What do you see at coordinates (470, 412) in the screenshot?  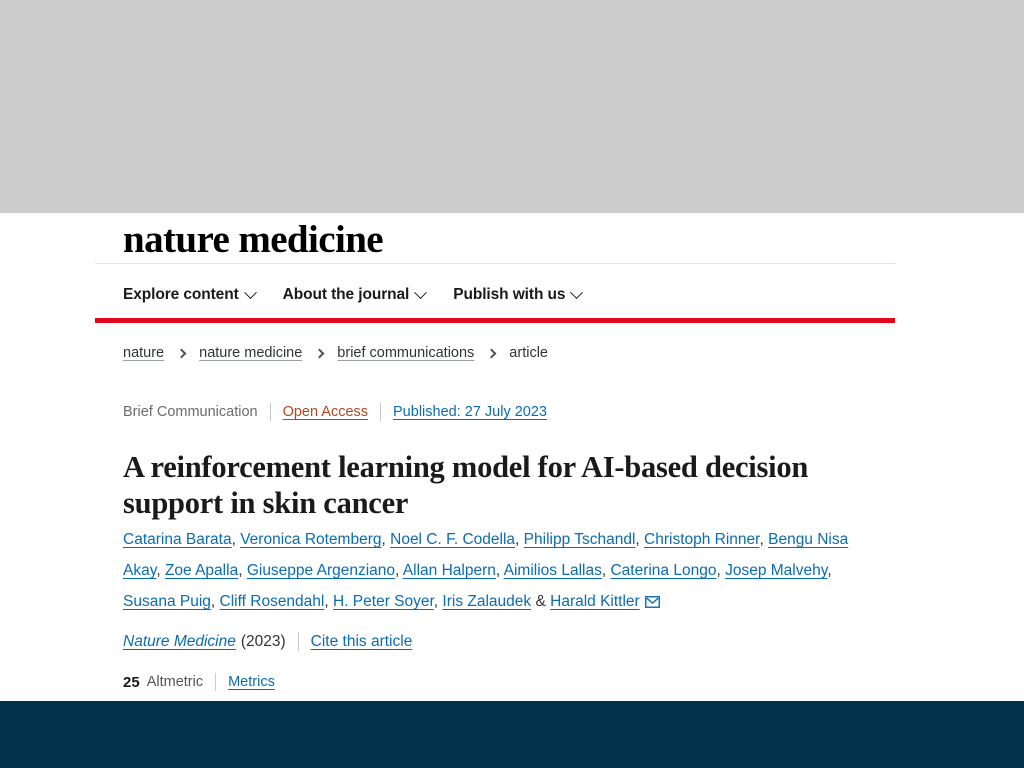 I see `published-date-link: Published: 27 July 2023` at bounding box center [470, 412].